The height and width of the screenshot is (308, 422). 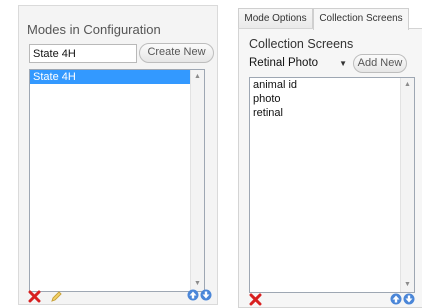 I want to click on pencil-icon, so click(x=56, y=296).